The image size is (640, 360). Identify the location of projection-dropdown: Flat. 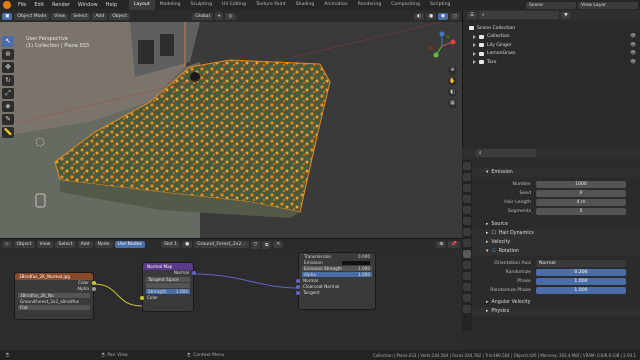
(54, 307).